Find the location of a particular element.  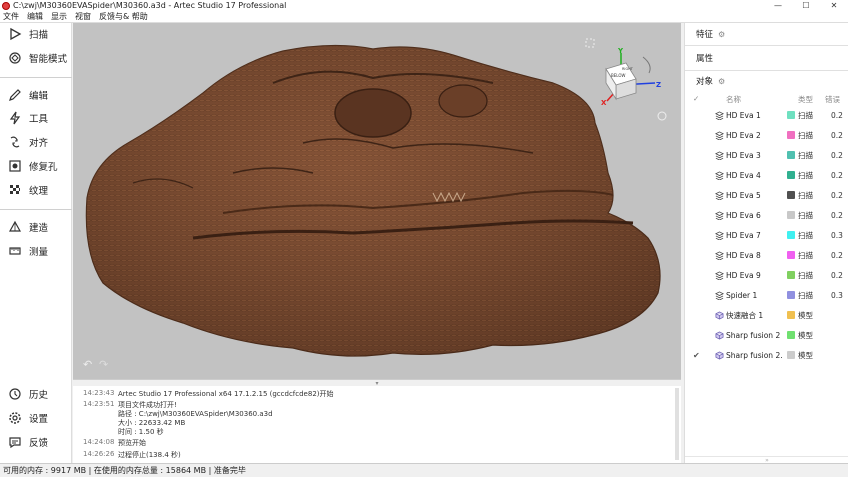

panel-collapse-toggle: » is located at coordinates (766, 460).